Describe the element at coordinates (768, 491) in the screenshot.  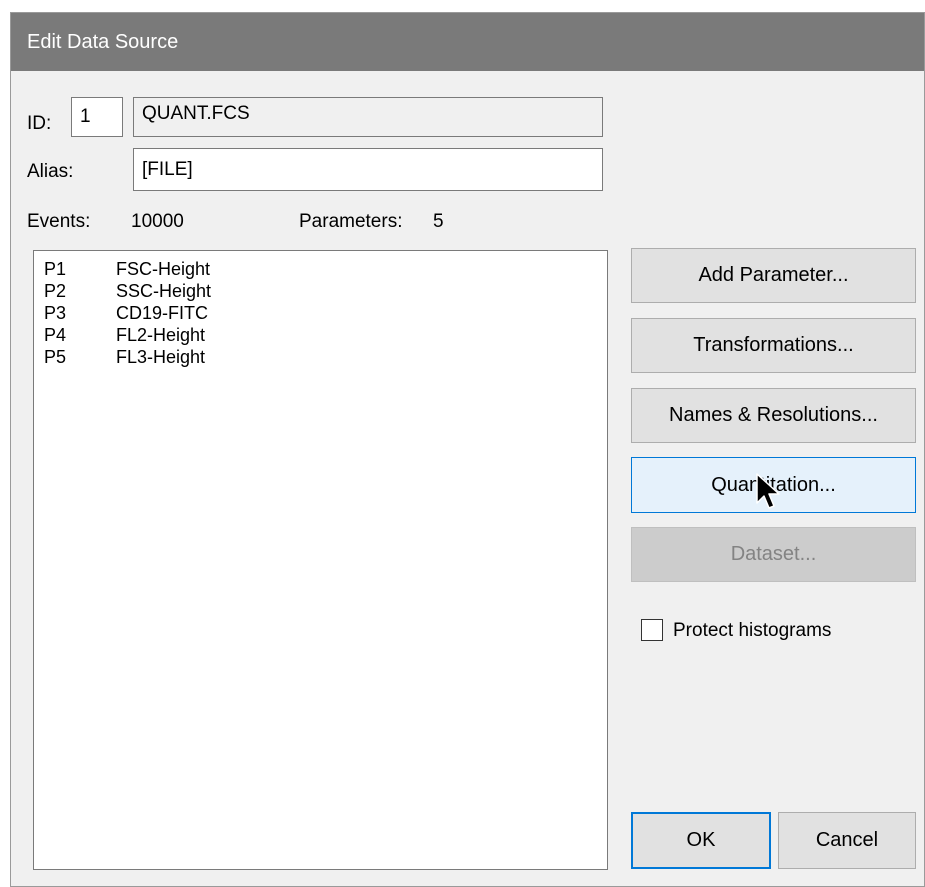
I see `arrow-pointer-icon` at that location.